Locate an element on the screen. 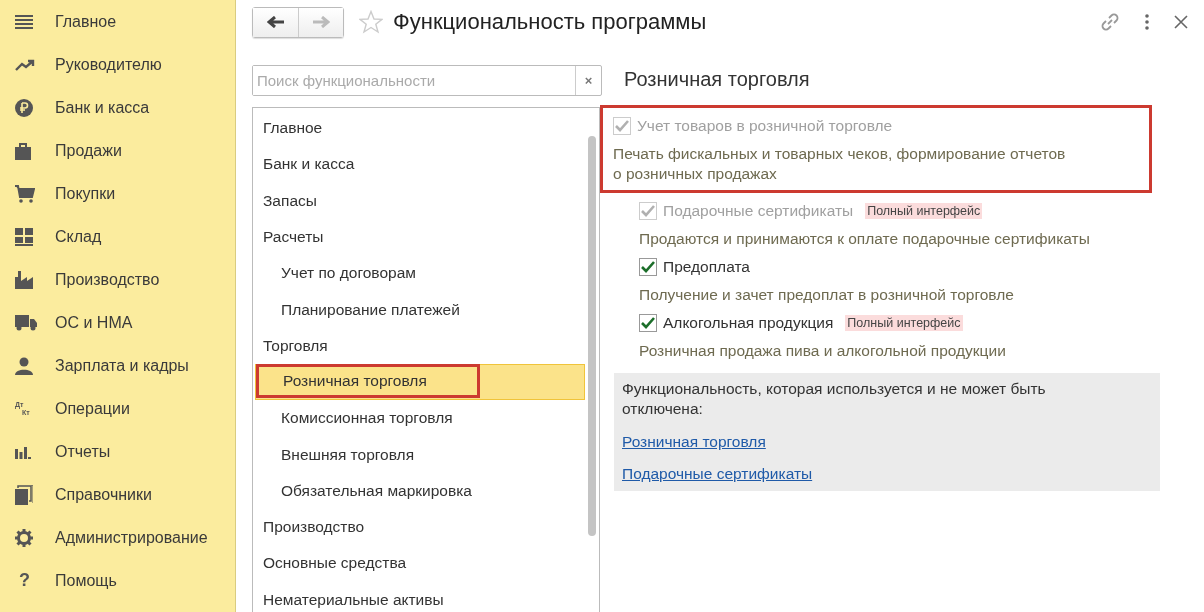 Image resolution: width=1204 pixels, height=612 pixels. section-item: Планирование платежей is located at coordinates (419, 309).